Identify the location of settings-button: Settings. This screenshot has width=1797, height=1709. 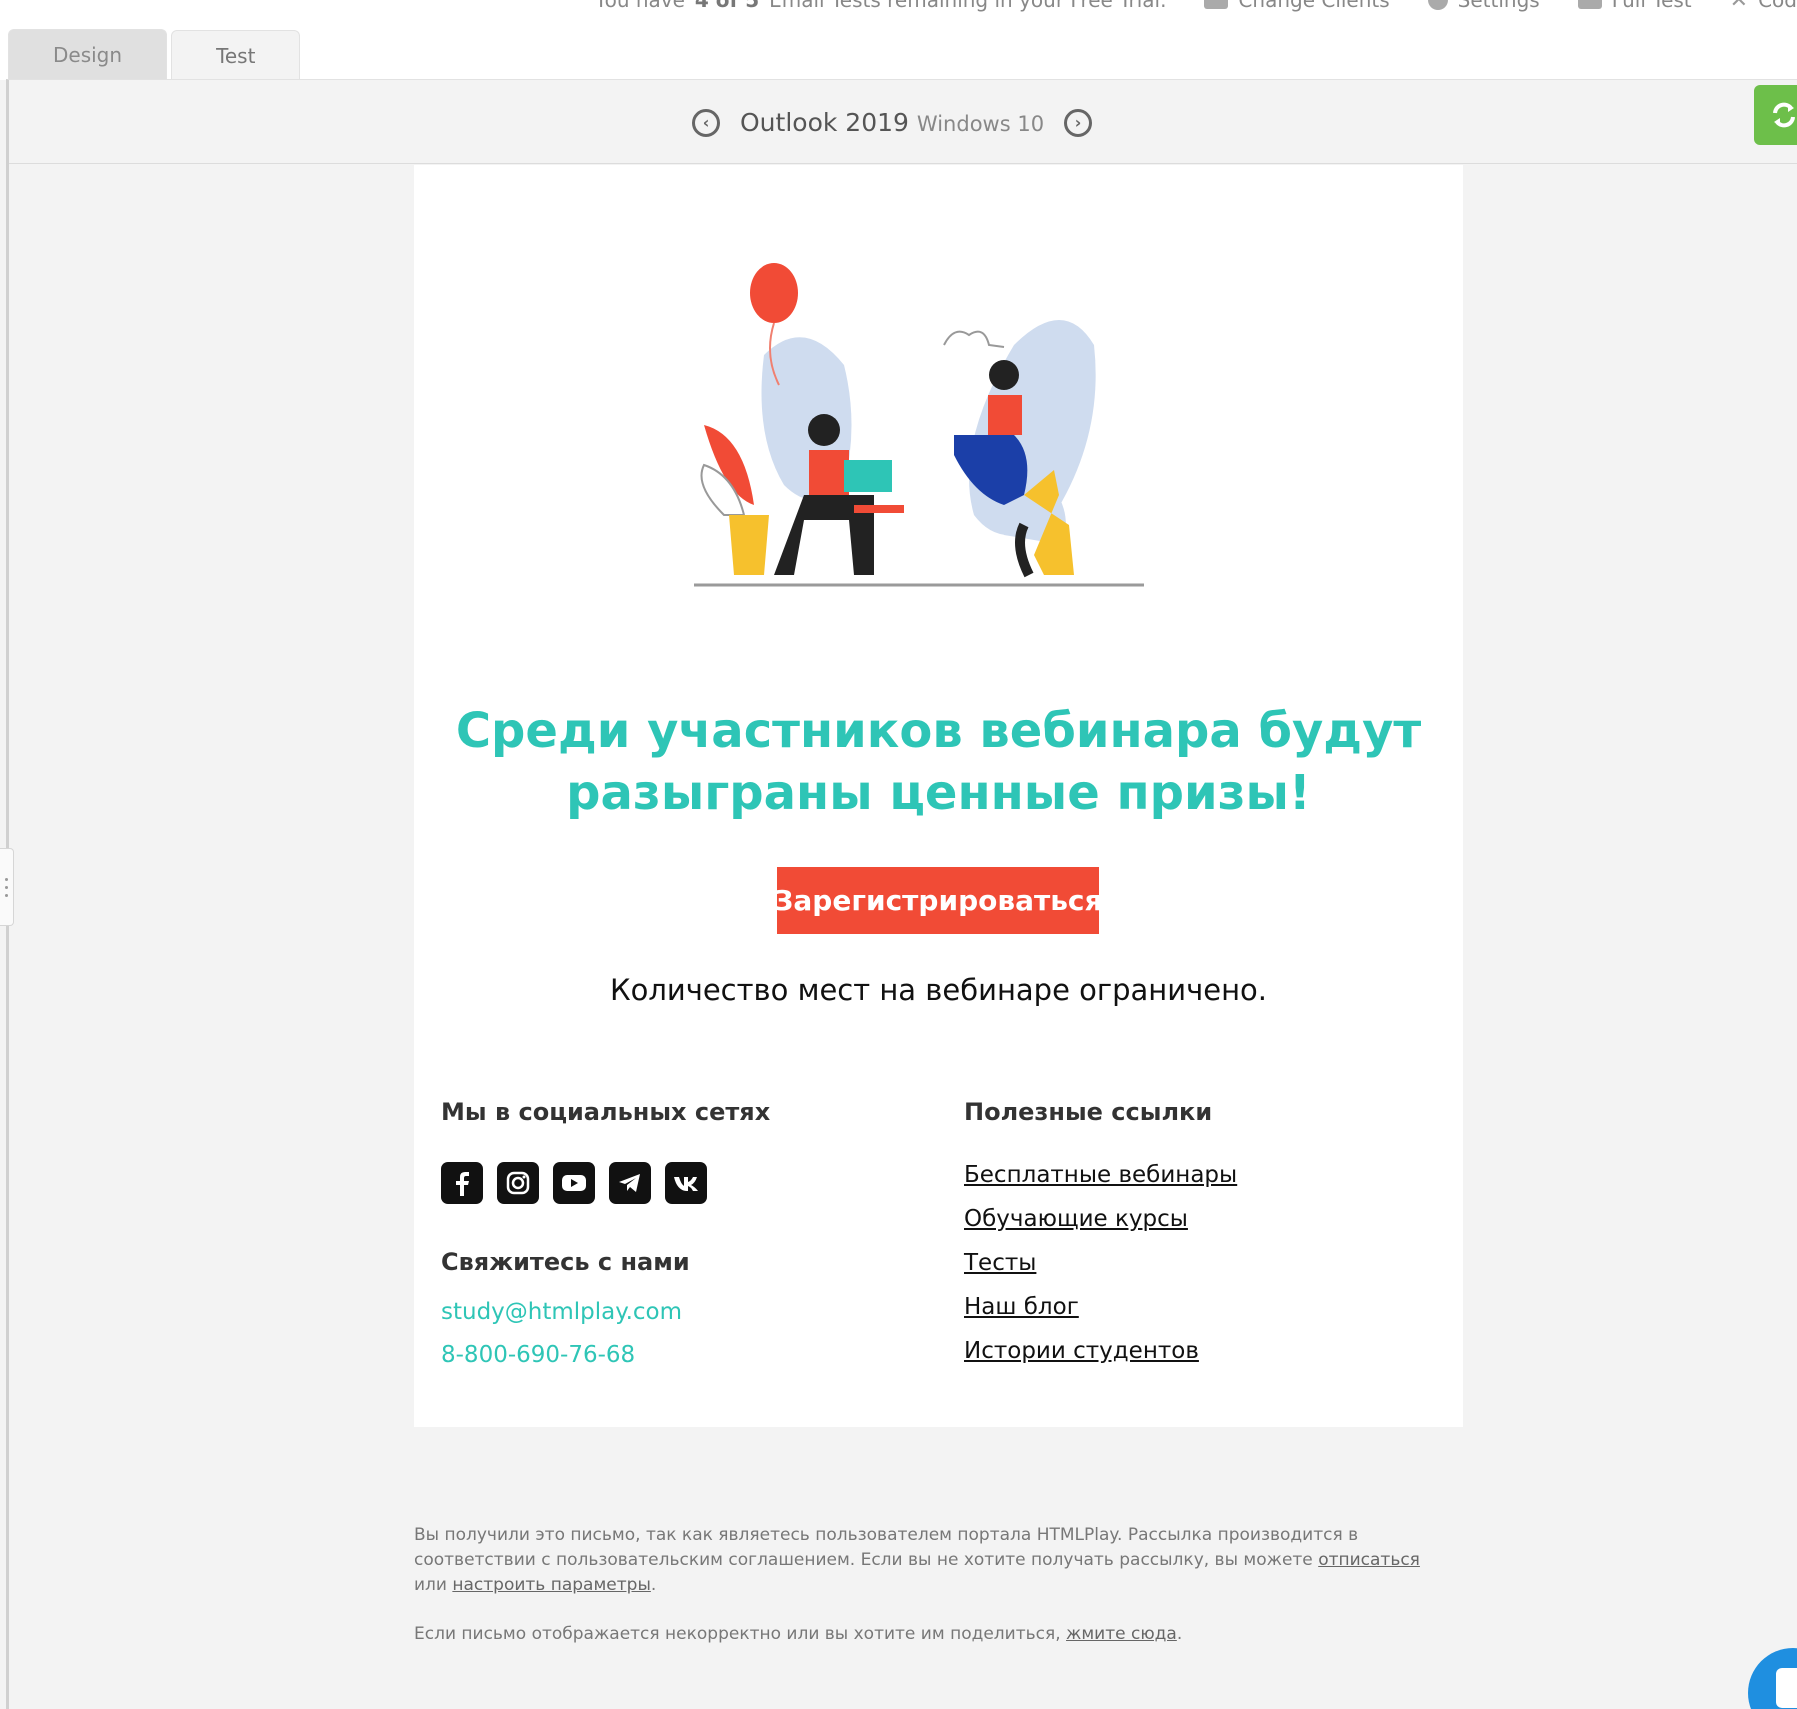
(1483, 6).